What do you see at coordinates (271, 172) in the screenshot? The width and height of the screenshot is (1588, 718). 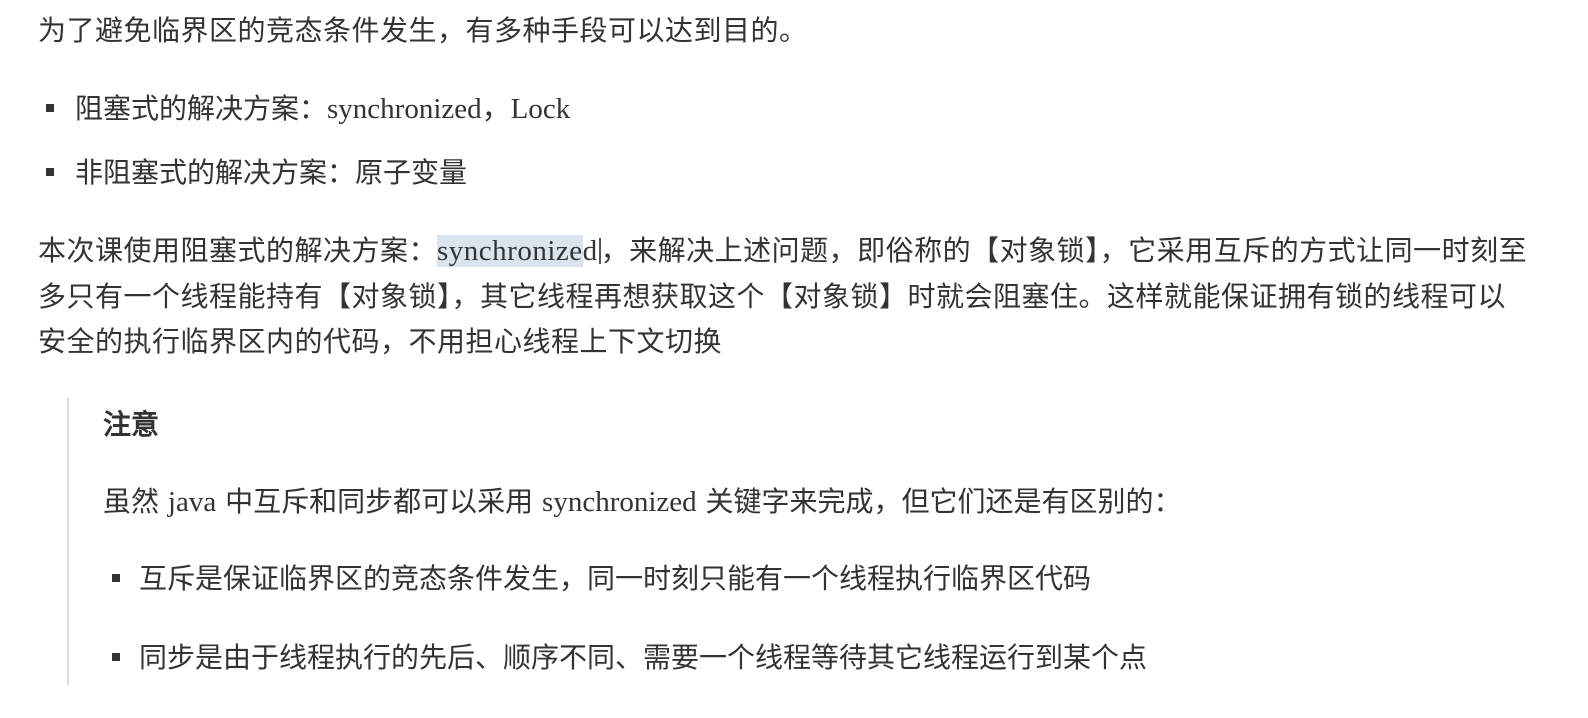 I see `list-item-label: 非阻塞式的解决方案：原子变量` at bounding box center [271, 172].